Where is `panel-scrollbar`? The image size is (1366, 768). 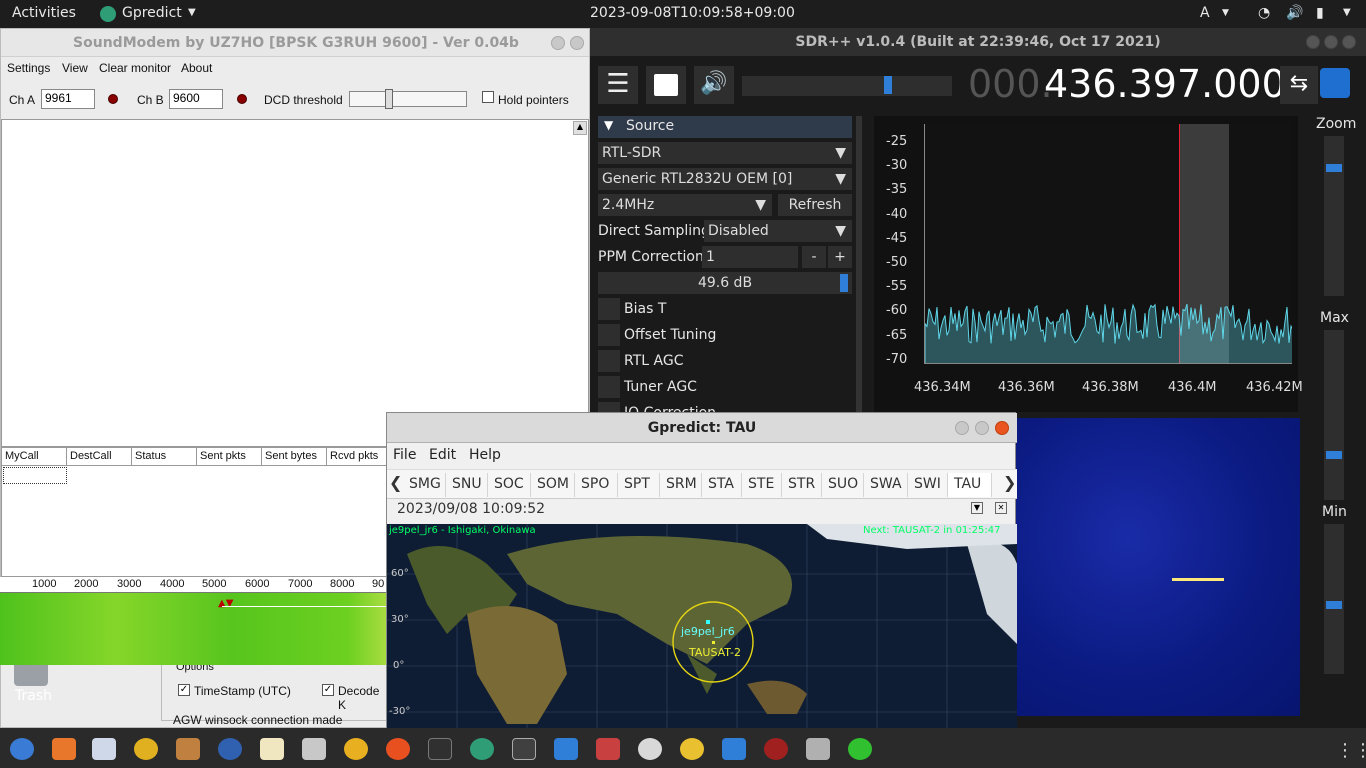 panel-scrollbar is located at coordinates (859, 266).